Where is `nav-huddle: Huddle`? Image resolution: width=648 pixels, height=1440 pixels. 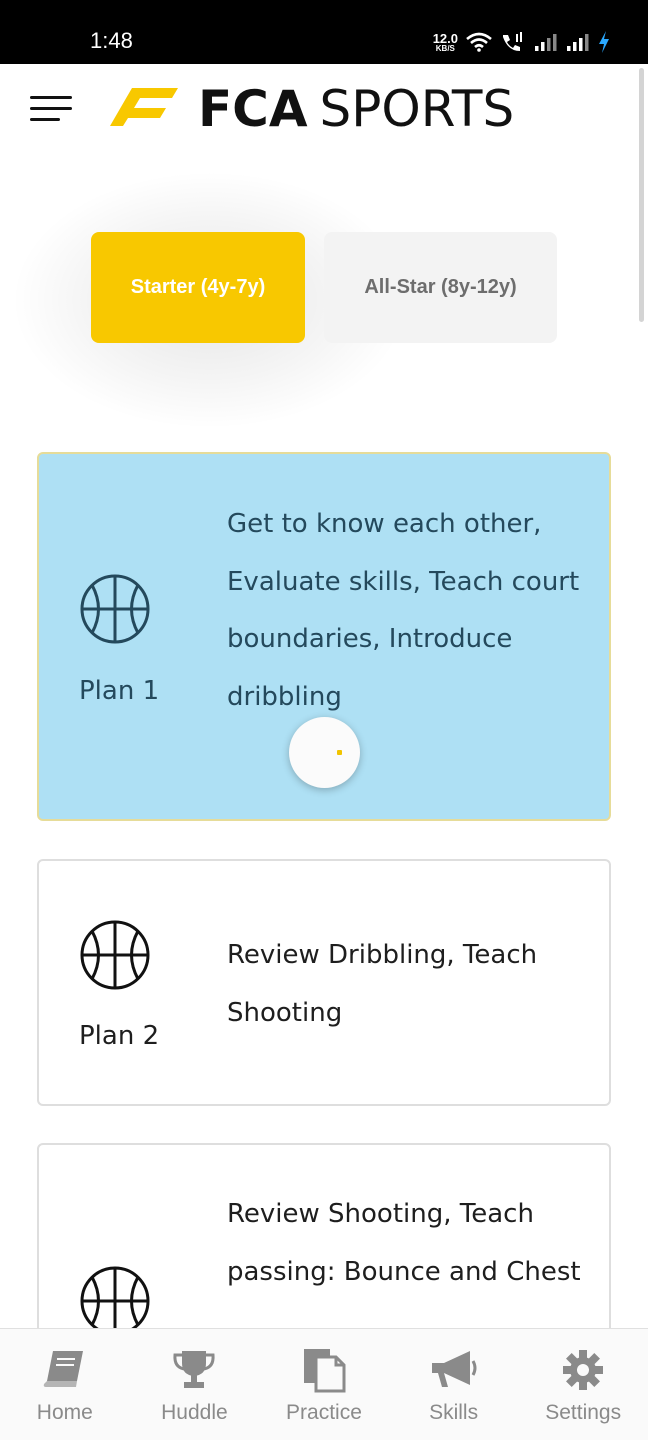
nav-huddle: Huddle is located at coordinates (195, 1384).